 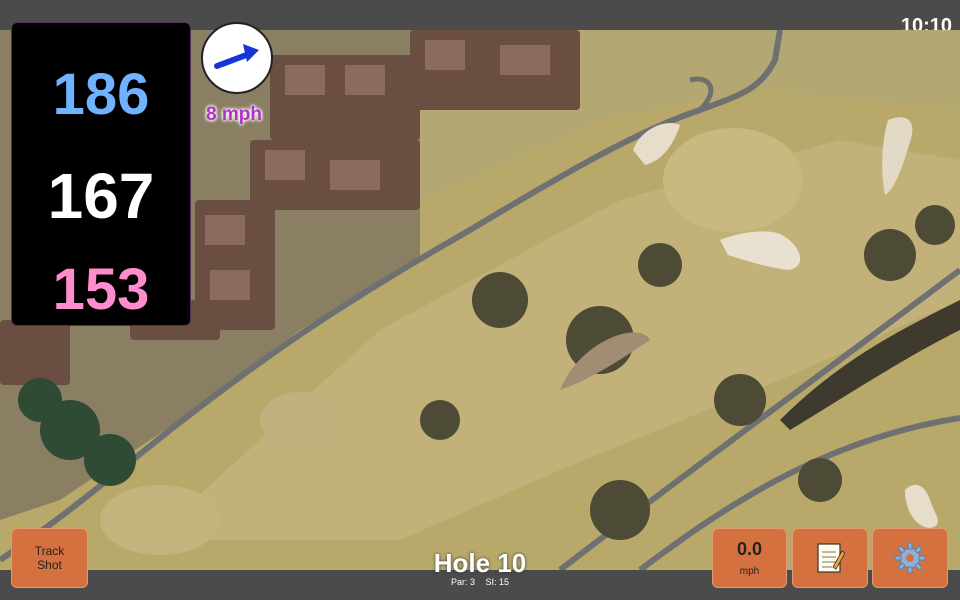 What do you see at coordinates (749, 571) in the screenshot?
I see `speed-unit: mph` at bounding box center [749, 571].